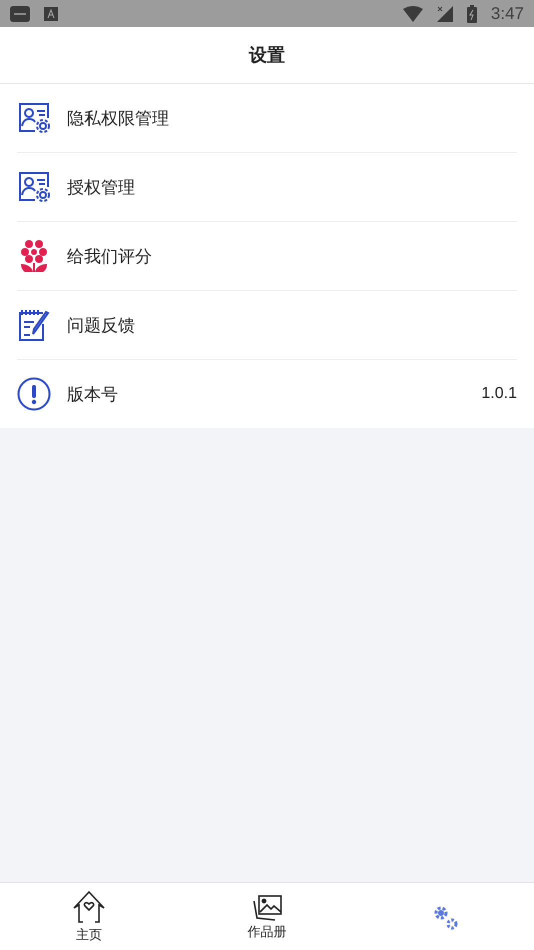 Image resolution: width=534 pixels, height=950 pixels. I want to click on notepad-pencil-icon, so click(34, 325).